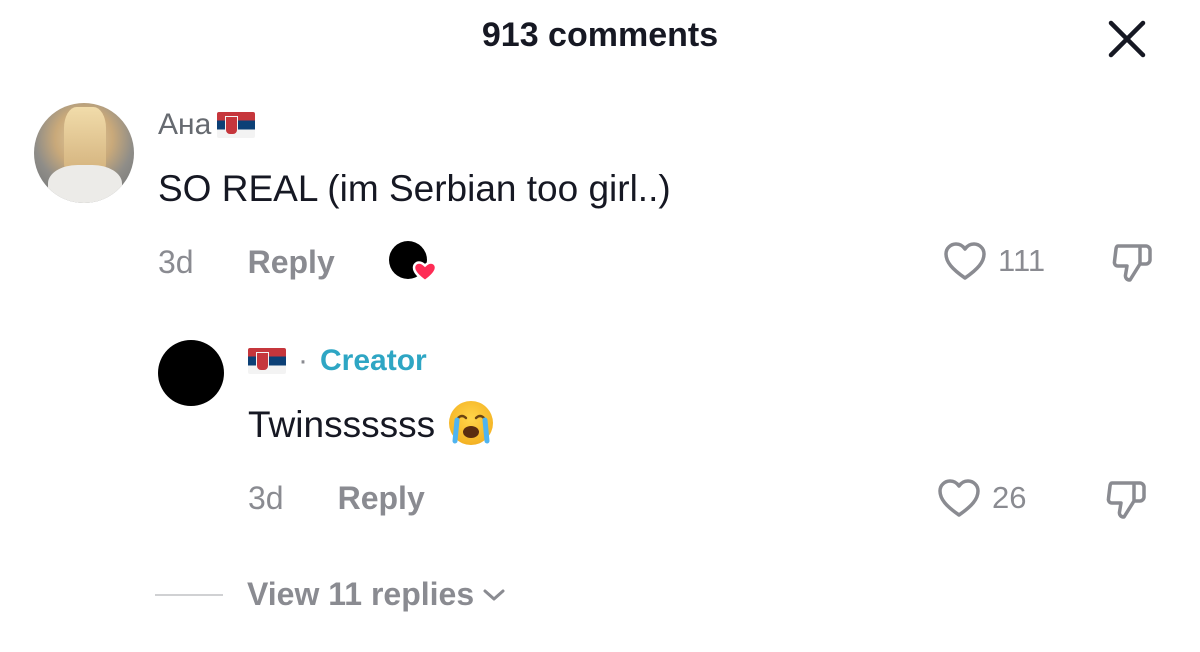  What do you see at coordinates (373, 360) in the screenshot?
I see `creator-badge: Creator` at bounding box center [373, 360].